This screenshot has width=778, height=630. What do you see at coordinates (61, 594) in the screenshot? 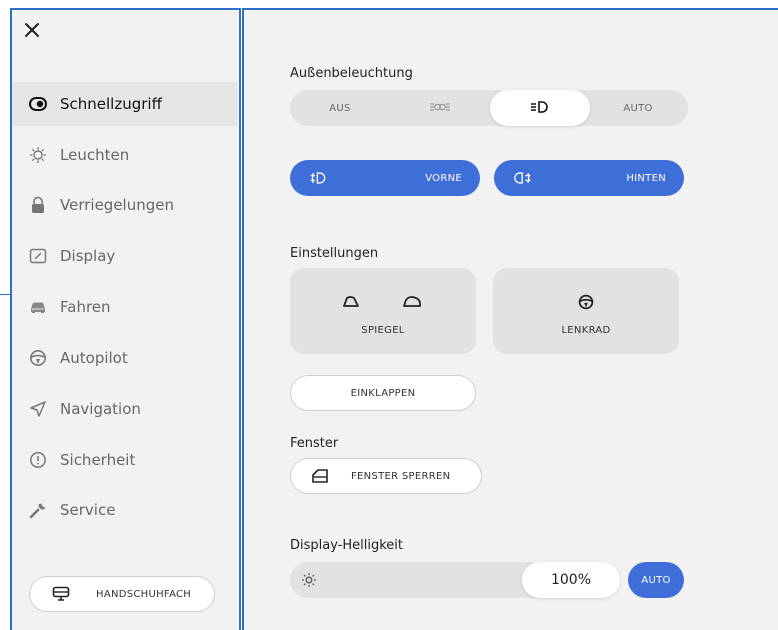
I see `glovebox-icon` at bounding box center [61, 594].